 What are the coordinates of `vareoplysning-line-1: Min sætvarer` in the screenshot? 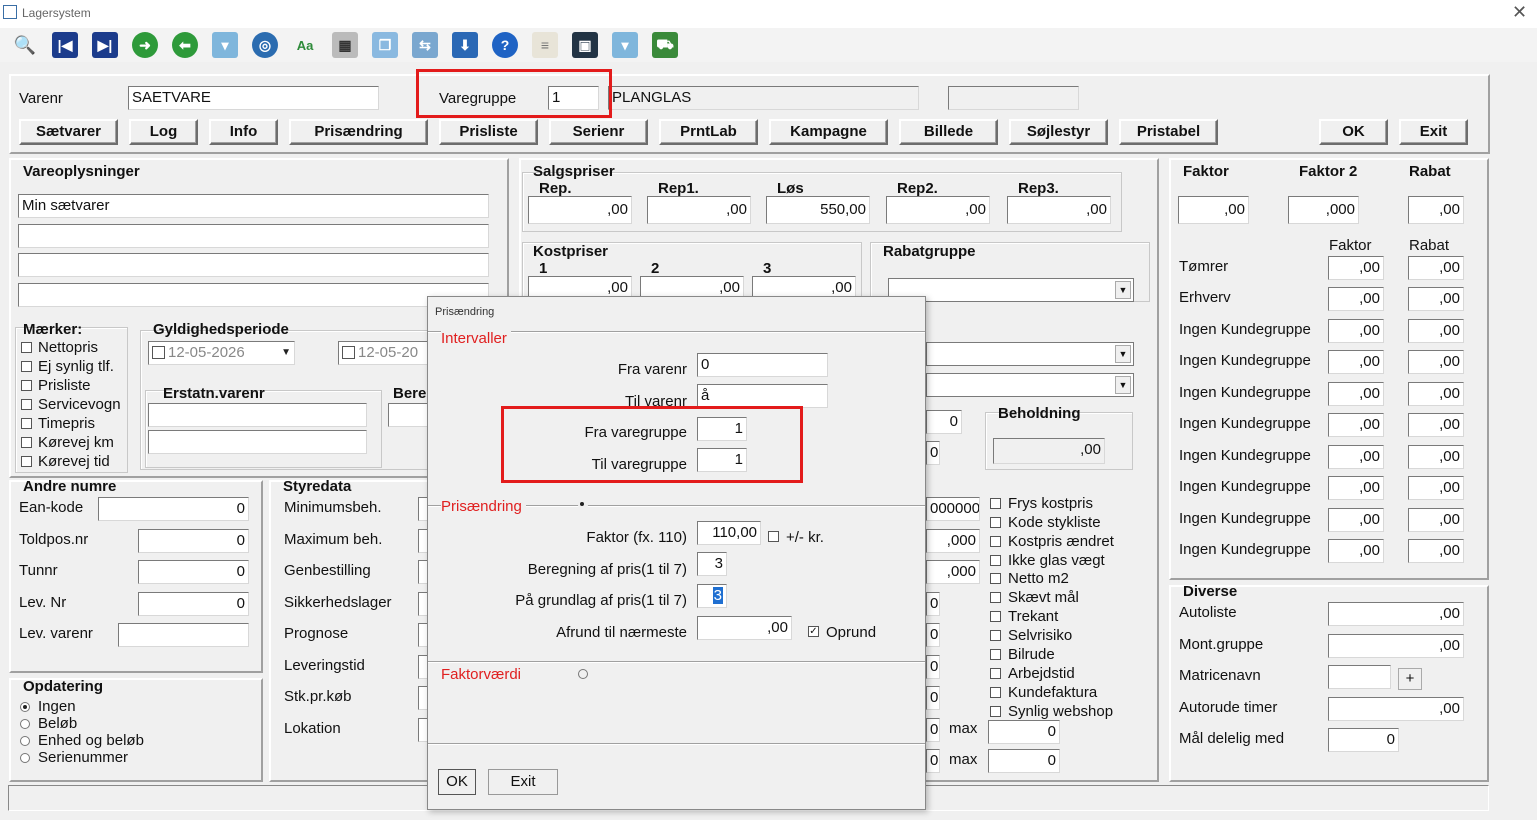 It's located at (253, 206).